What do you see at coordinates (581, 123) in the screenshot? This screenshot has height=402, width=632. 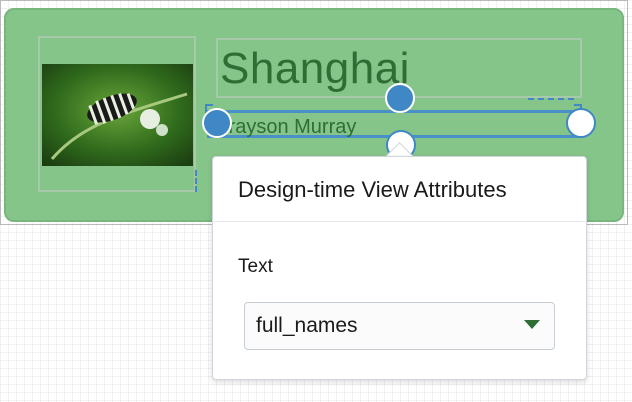 I see `right-anchor-handle` at bounding box center [581, 123].